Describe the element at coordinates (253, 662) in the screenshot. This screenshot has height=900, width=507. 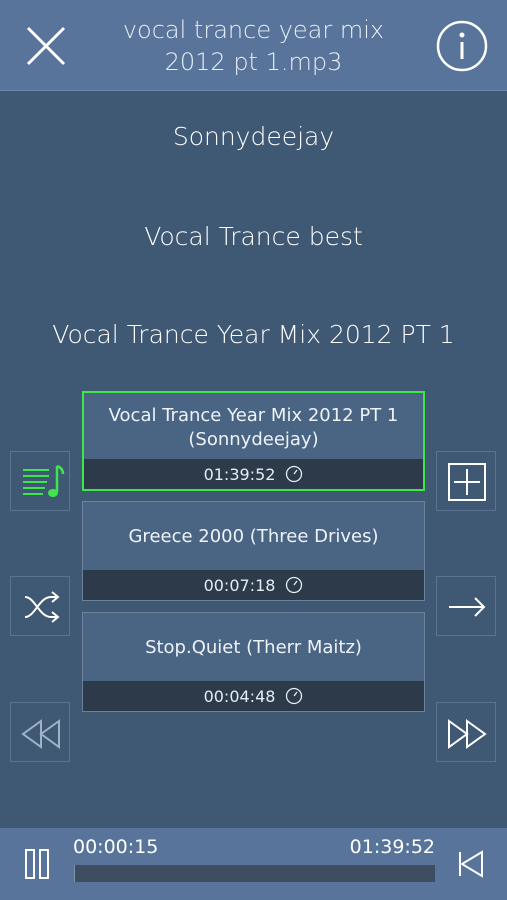
I see `playlist-item: Stop.Quiet (Therr Maitz) 00:04:48` at that location.